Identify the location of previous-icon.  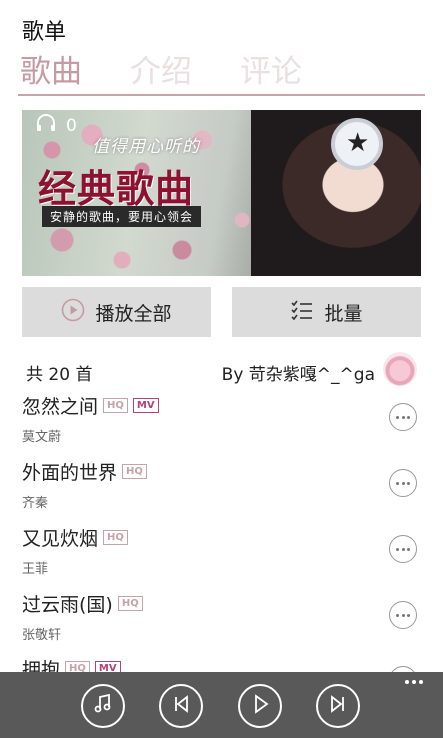
(181, 706).